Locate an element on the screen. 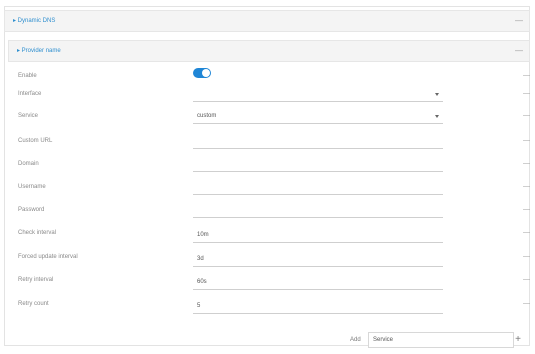  row-interface: Interface — is located at coordinates (274, 98).